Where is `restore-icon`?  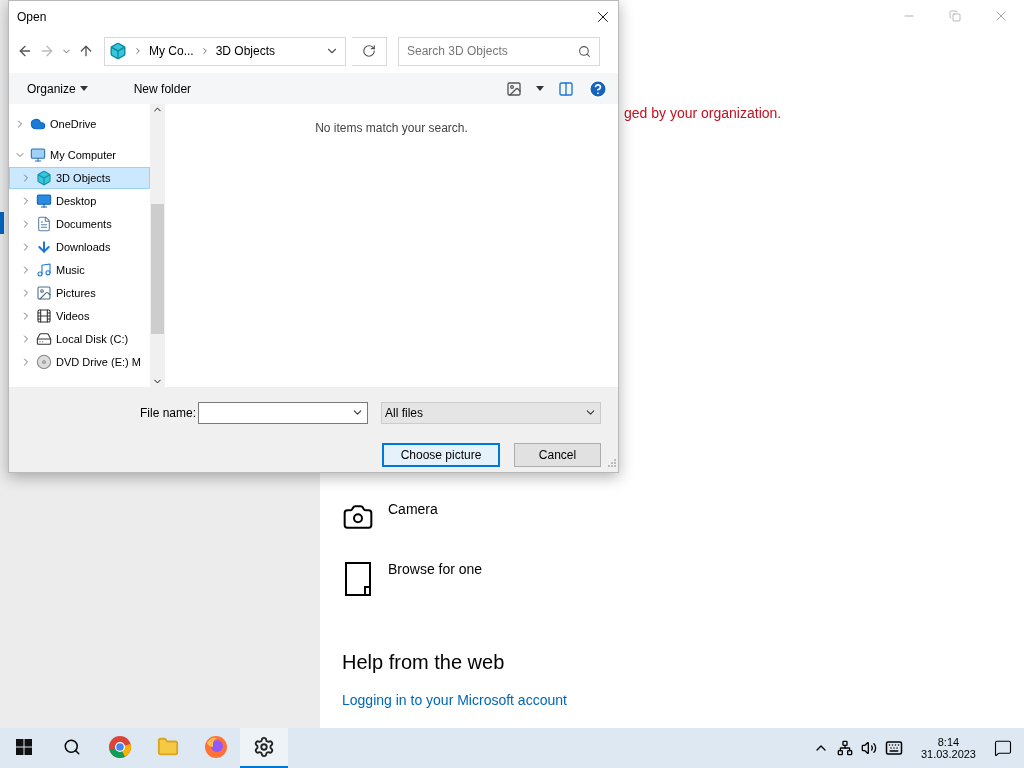
restore-icon is located at coordinates (955, 16).